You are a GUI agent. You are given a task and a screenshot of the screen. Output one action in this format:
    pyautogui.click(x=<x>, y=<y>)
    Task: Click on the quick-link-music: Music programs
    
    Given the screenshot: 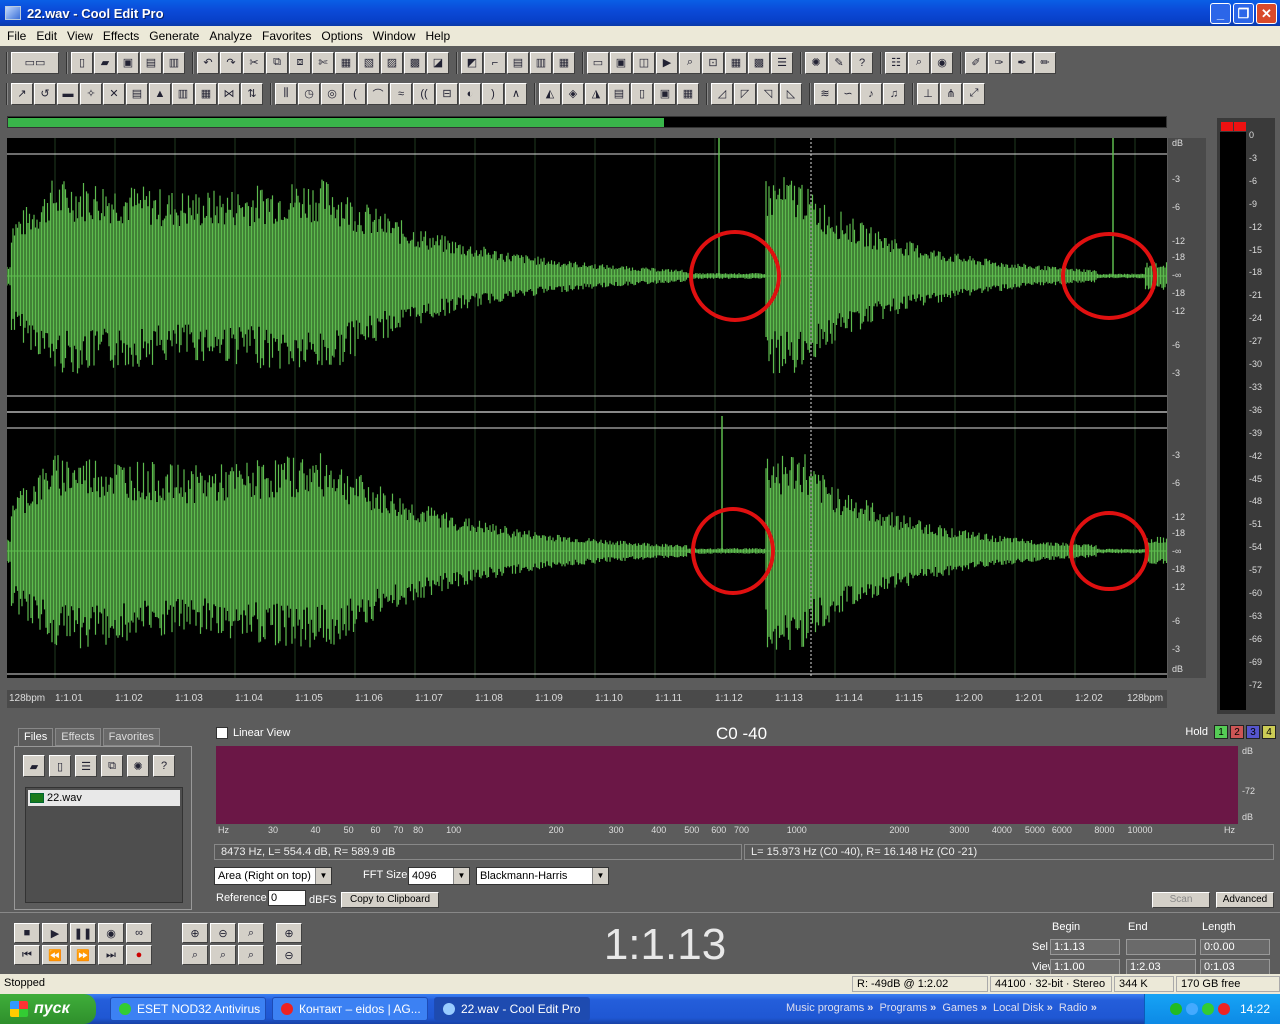 What is the action you would take?
    pyautogui.click(x=829, y=1008)
    